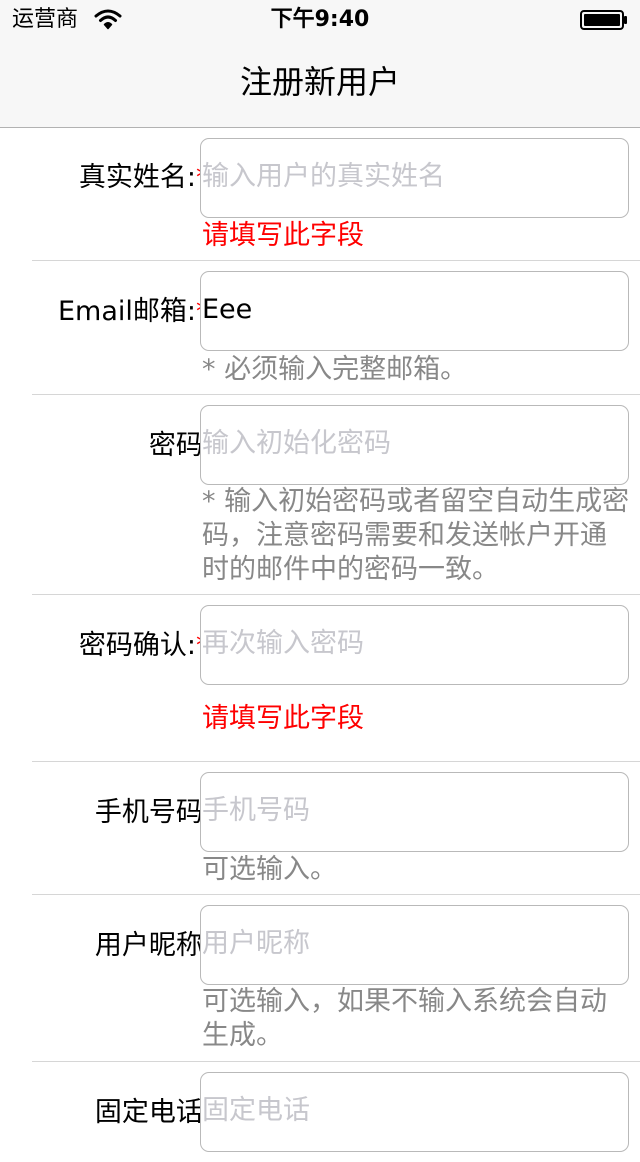 The height and width of the screenshot is (1162, 640). I want to click on real-name-input: 输入用户的真实姓名, so click(414, 178).